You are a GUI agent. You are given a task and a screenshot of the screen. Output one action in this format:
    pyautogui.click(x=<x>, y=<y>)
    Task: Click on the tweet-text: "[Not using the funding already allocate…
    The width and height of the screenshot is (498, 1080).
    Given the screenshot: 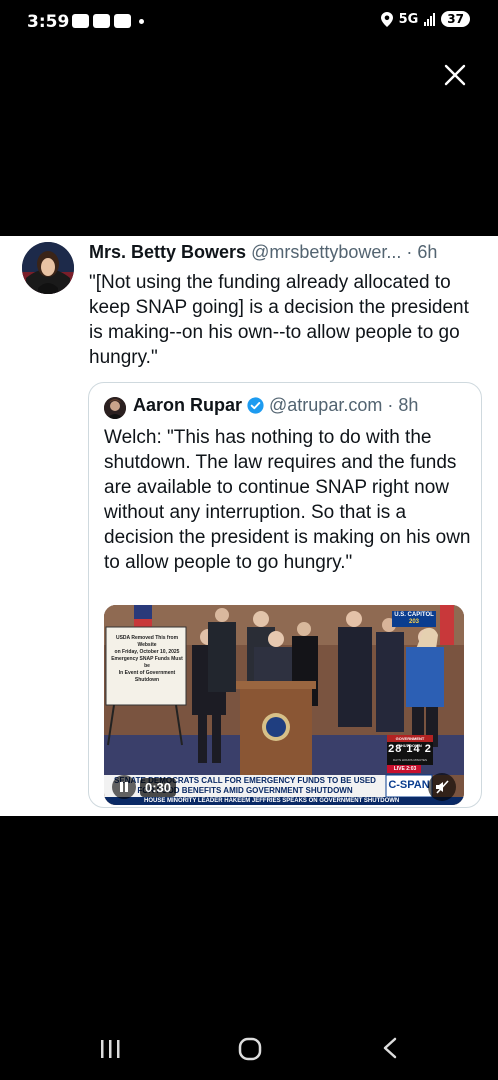 What is the action you would take?
    pyautogui.click(x=279, y=320)
    